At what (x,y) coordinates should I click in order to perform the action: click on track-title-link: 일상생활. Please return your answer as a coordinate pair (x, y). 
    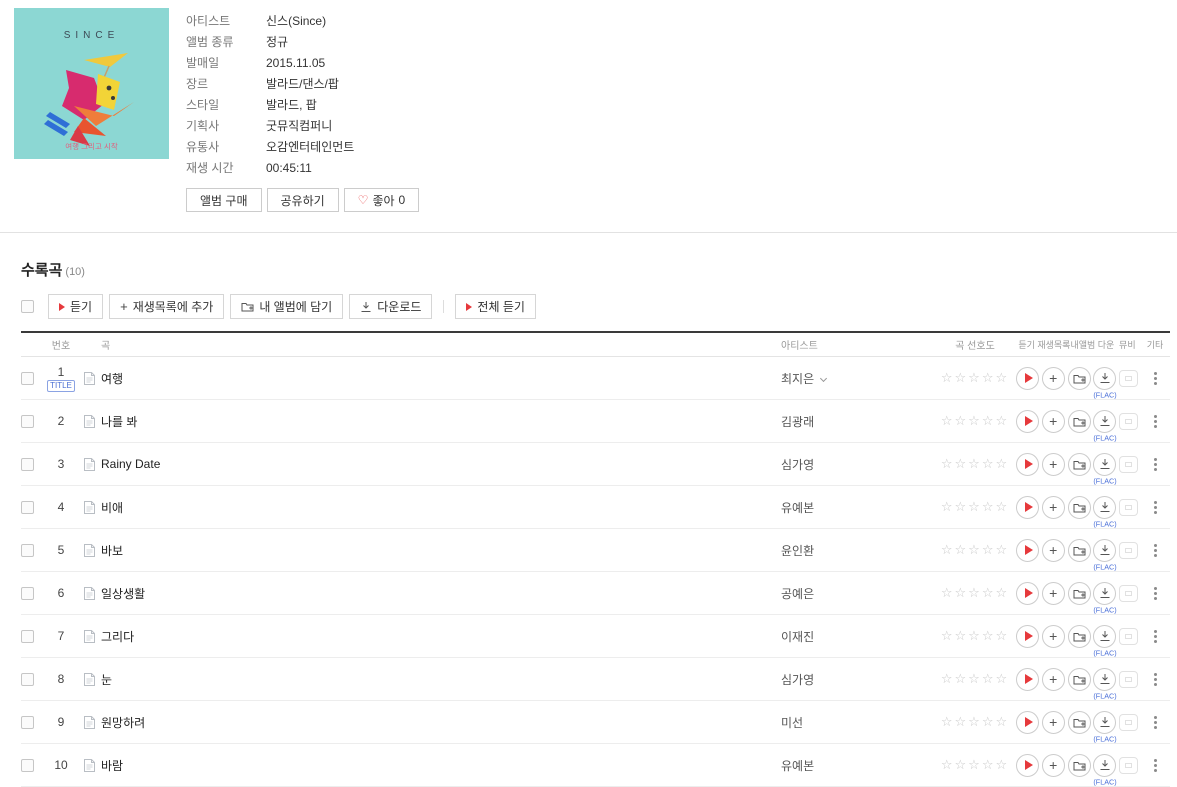
    Looking at the image, I should click on (123, 594).